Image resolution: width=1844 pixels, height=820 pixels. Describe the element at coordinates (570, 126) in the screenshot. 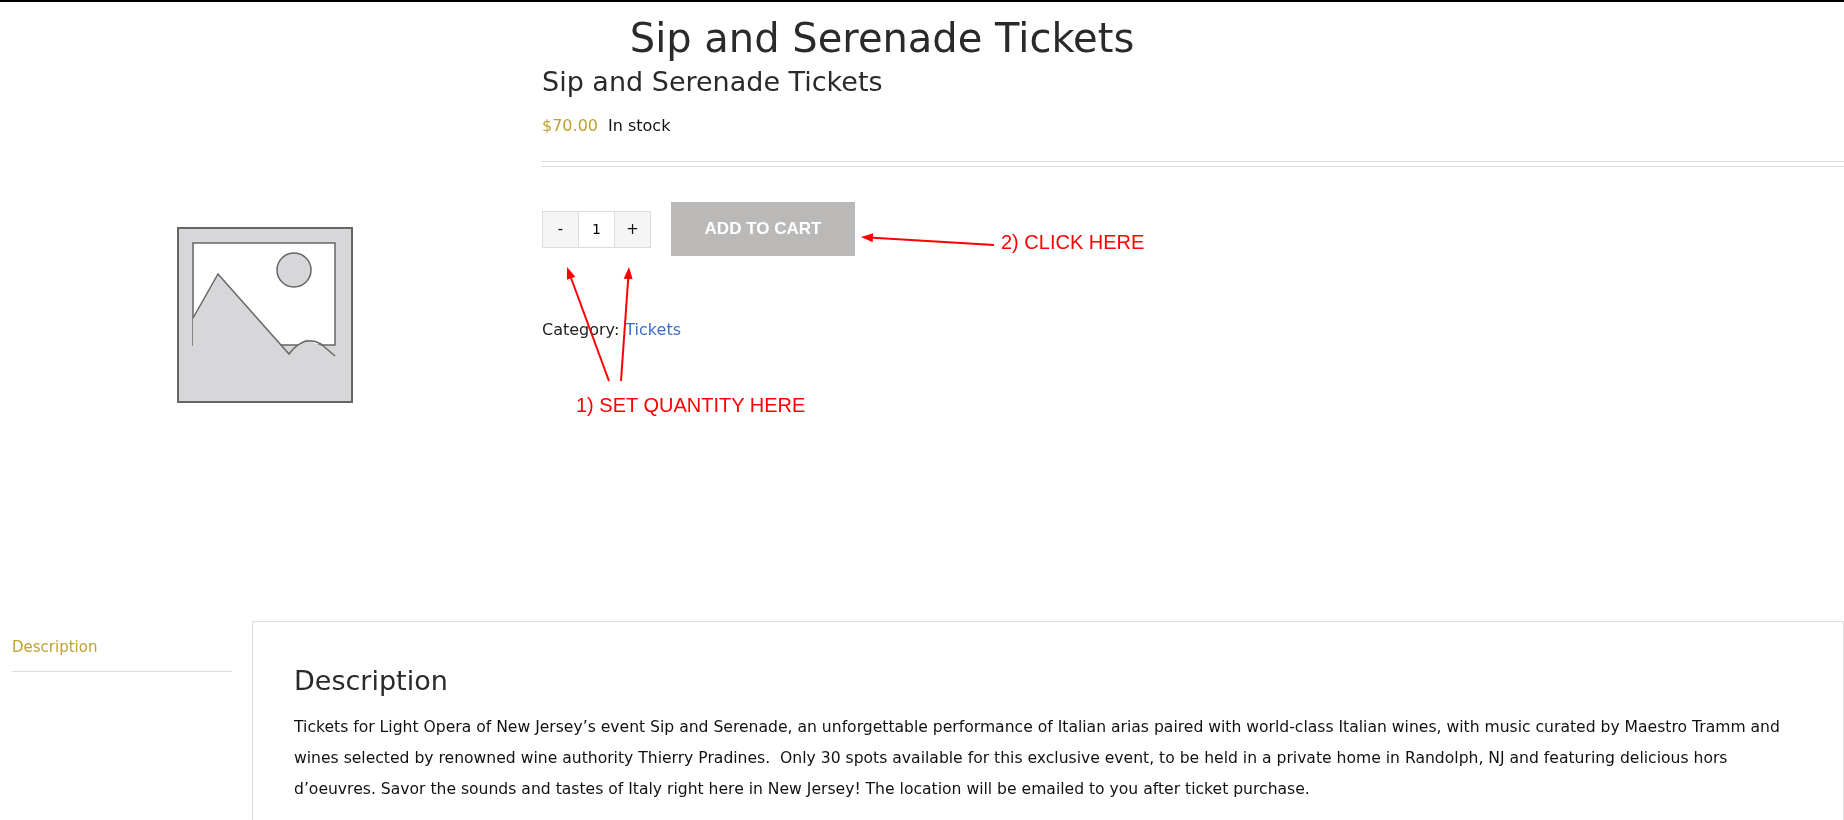

I see `price: $70.00` at that location.